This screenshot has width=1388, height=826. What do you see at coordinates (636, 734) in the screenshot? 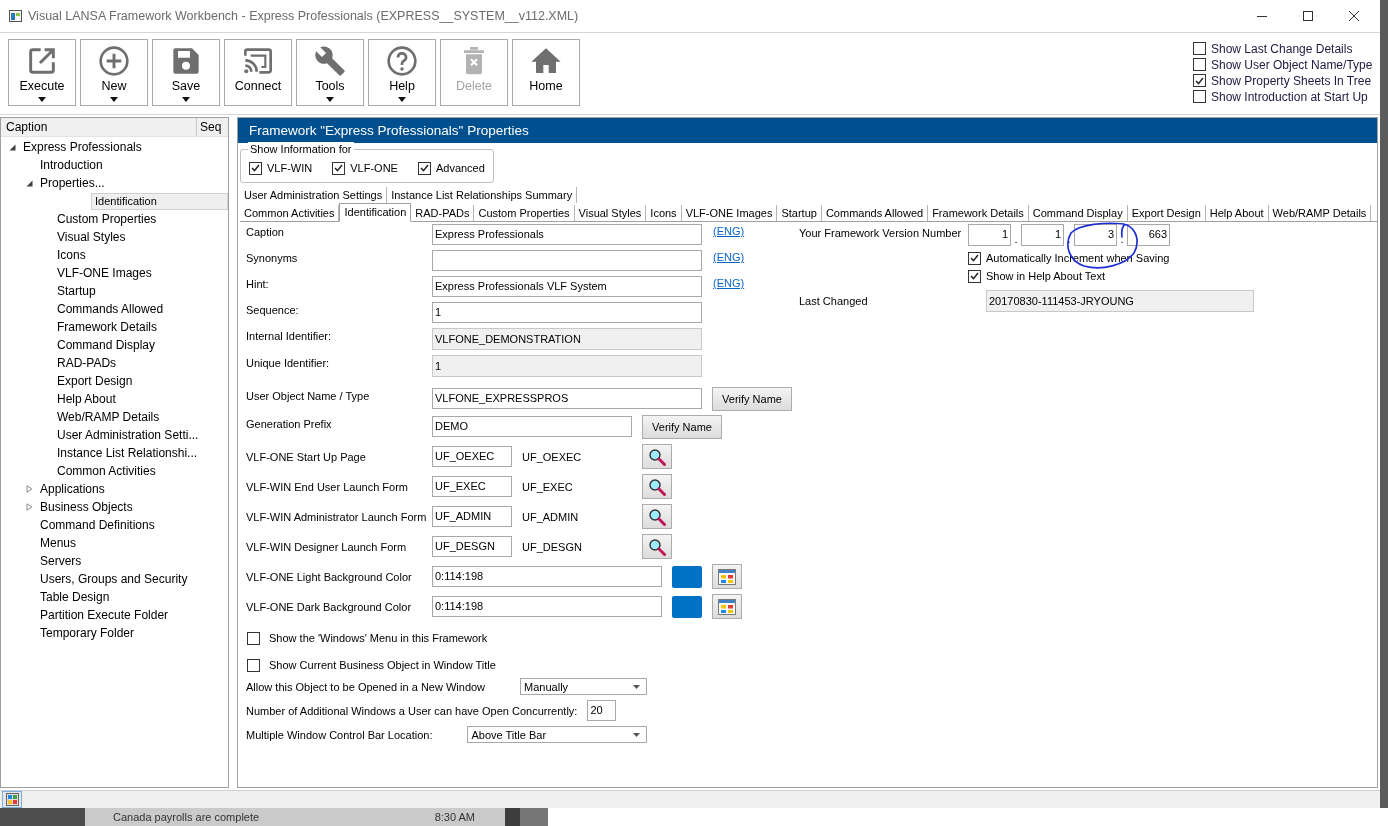
I see `dropdown-caret-icon` at bounding box center [636, 734].